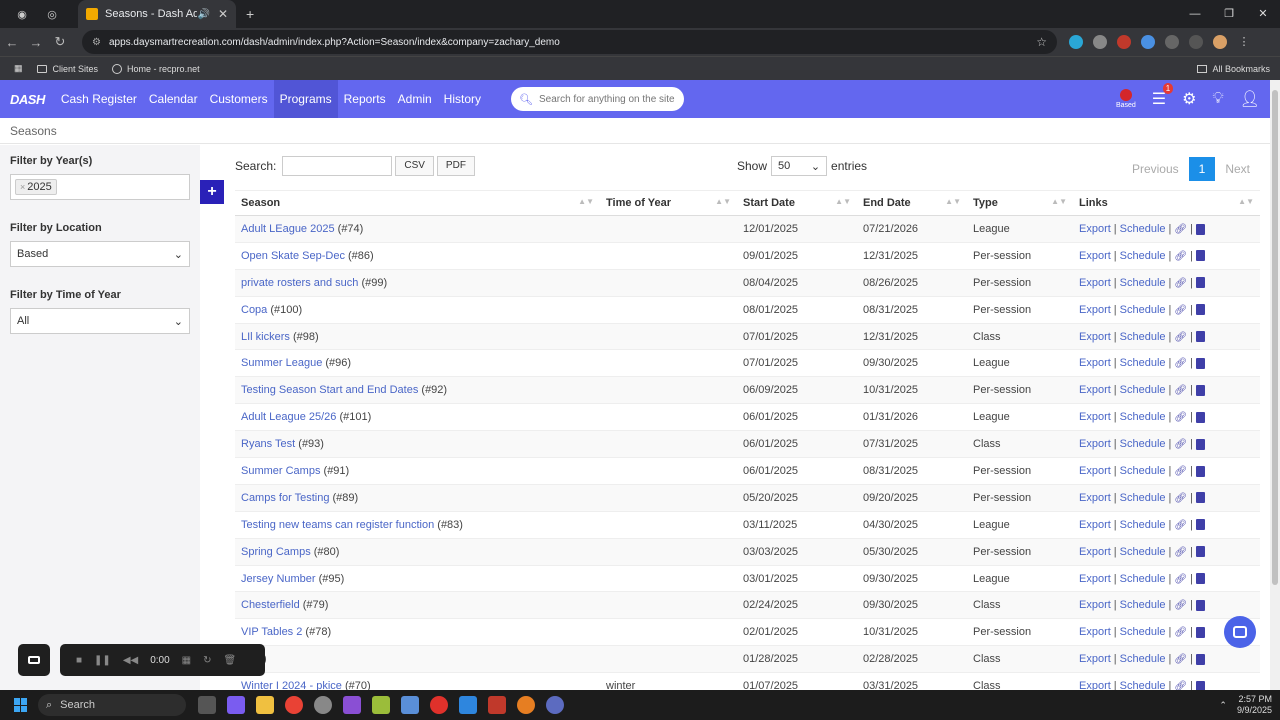 The image size is (1280, 720). I want to click on pdf-button: PDF, so click(455, 166).